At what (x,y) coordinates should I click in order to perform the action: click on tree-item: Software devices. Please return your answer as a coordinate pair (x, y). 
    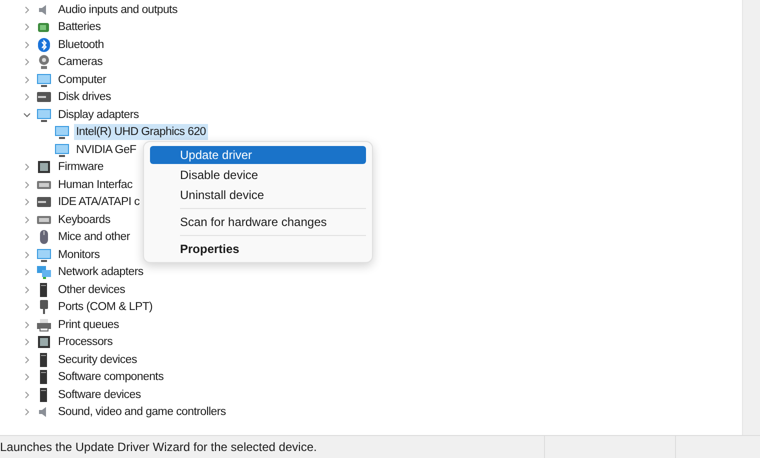
    Looking at the image, I should click on (99, 394).